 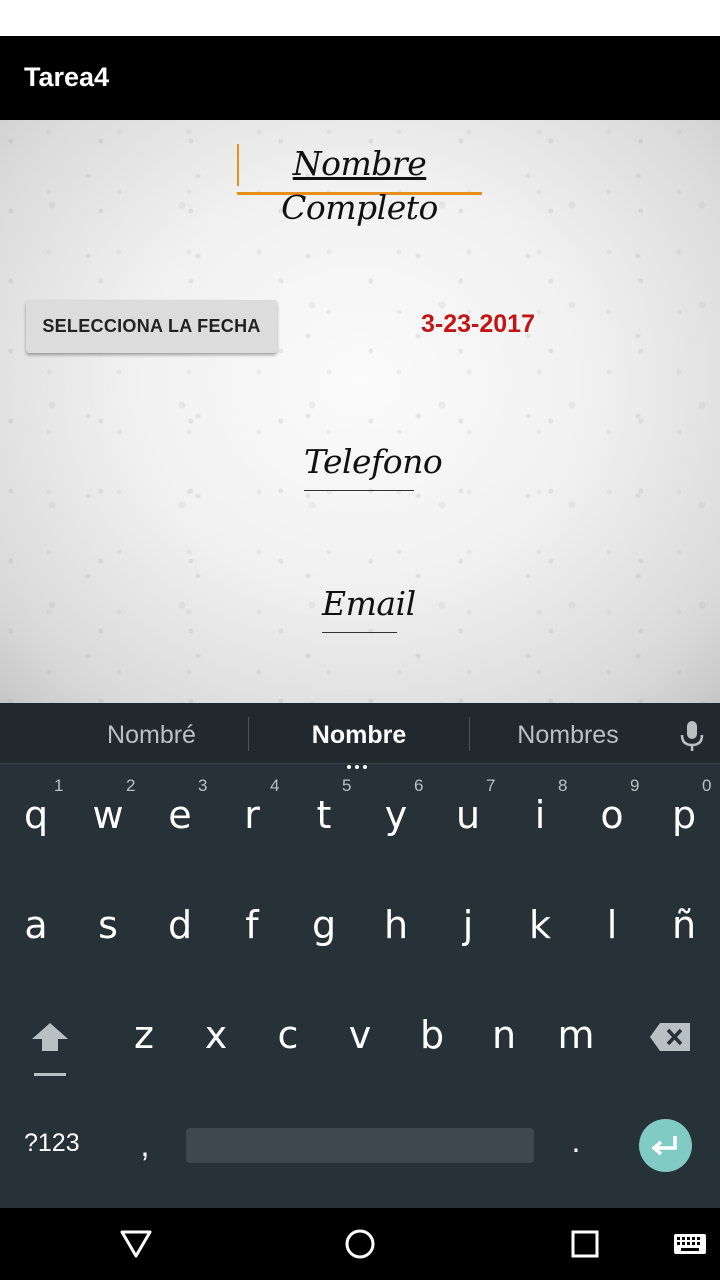 What do you see at coordinates (692, 736) in the screenshot?
I see `microphone-icon` at bounding box center [692, 736].